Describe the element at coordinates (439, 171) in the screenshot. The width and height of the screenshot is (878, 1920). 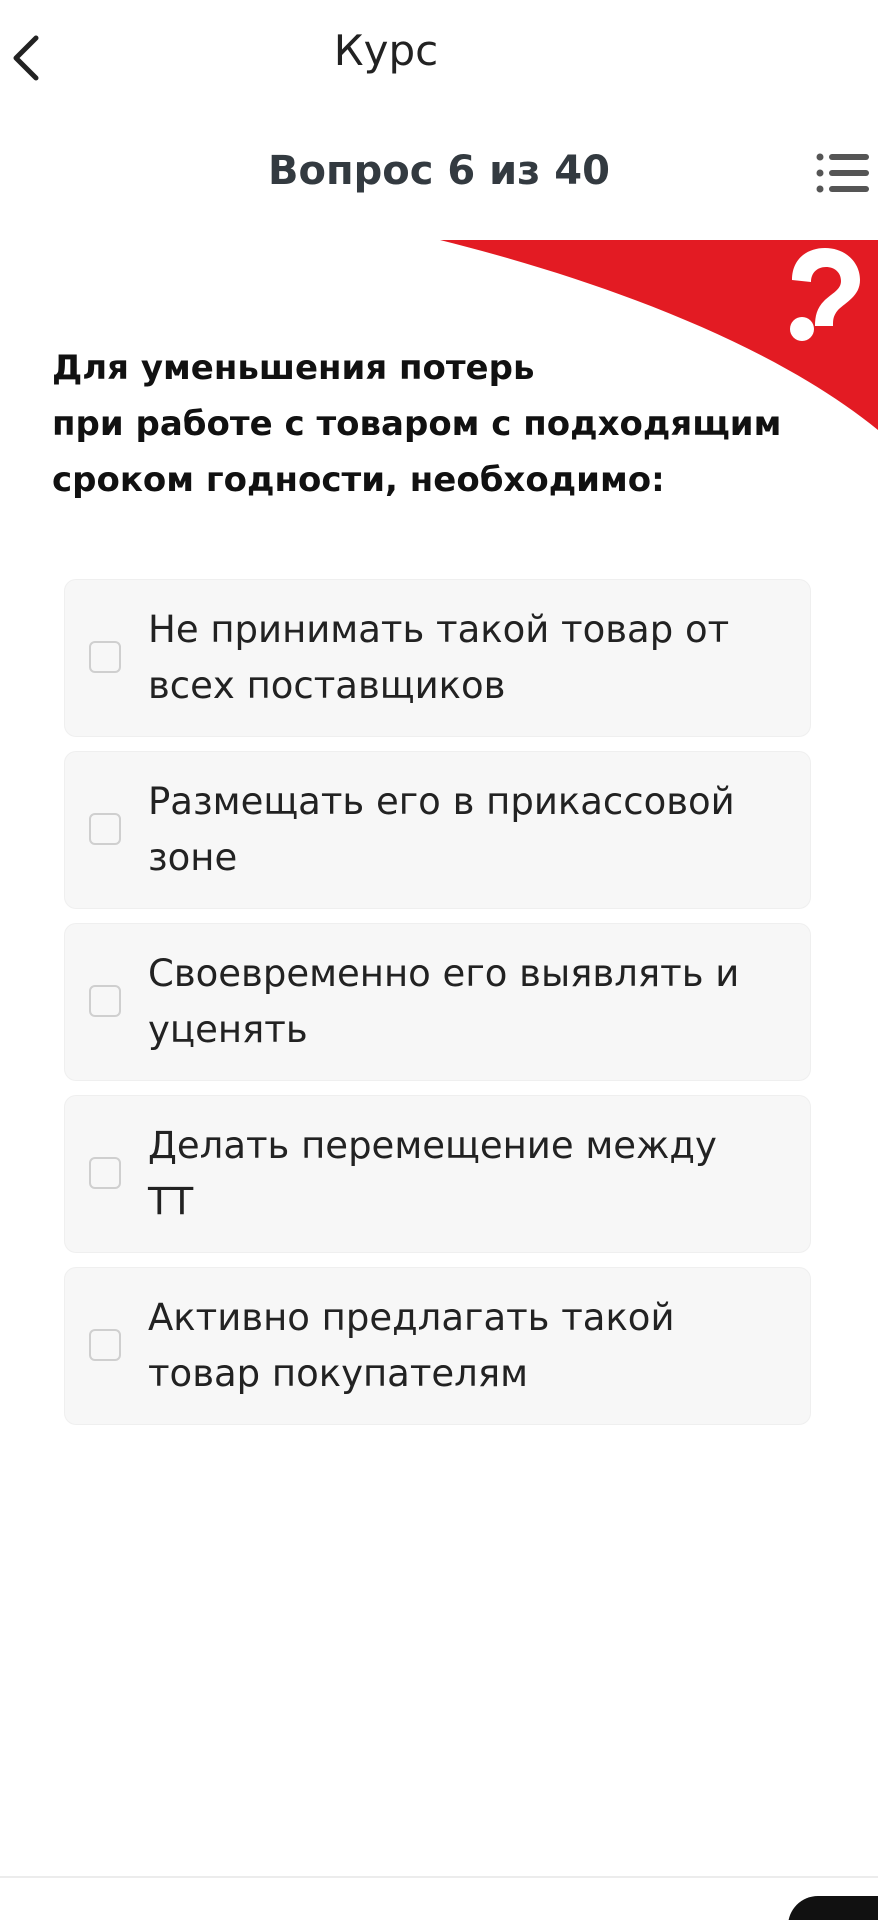
I see `question-counter: Вопрос 6 из 40` at that location.